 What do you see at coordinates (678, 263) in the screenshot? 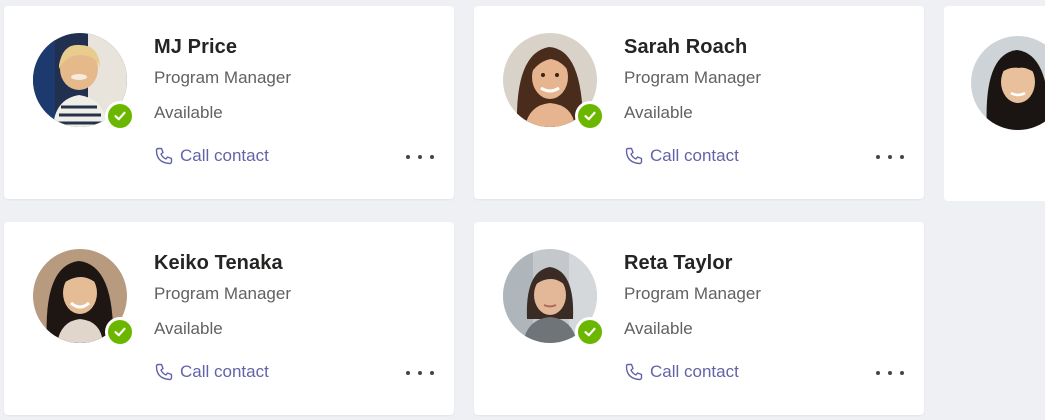
I see `contact-name: Reta Taylor` at bounding box center [678, 263].